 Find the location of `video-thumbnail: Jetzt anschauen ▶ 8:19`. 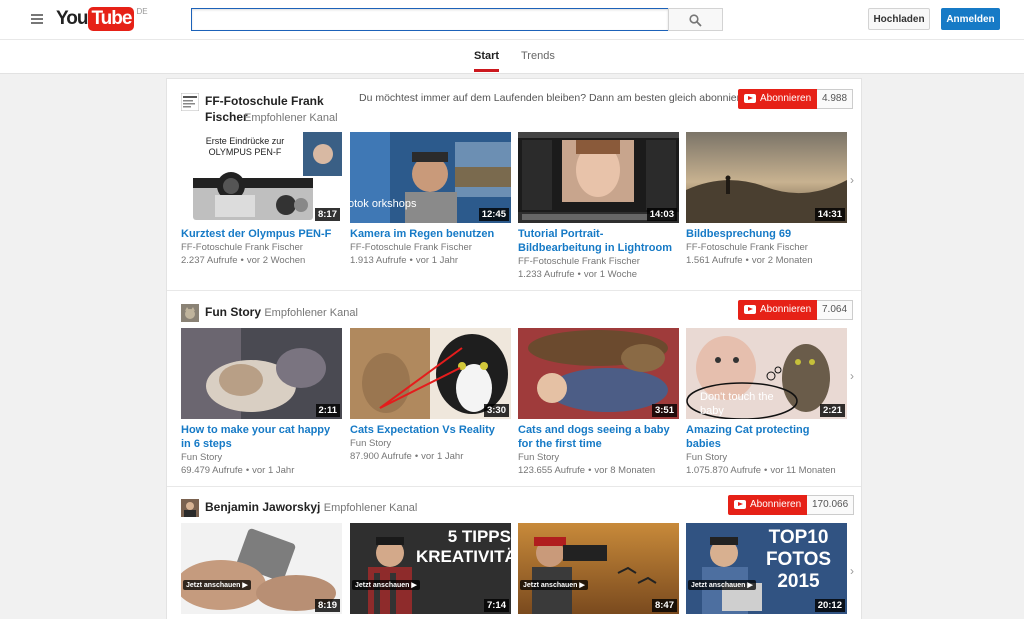

video-thumbnail: Jetzt anschauen ▶ 8:19 is located at coordinates (261, 568).